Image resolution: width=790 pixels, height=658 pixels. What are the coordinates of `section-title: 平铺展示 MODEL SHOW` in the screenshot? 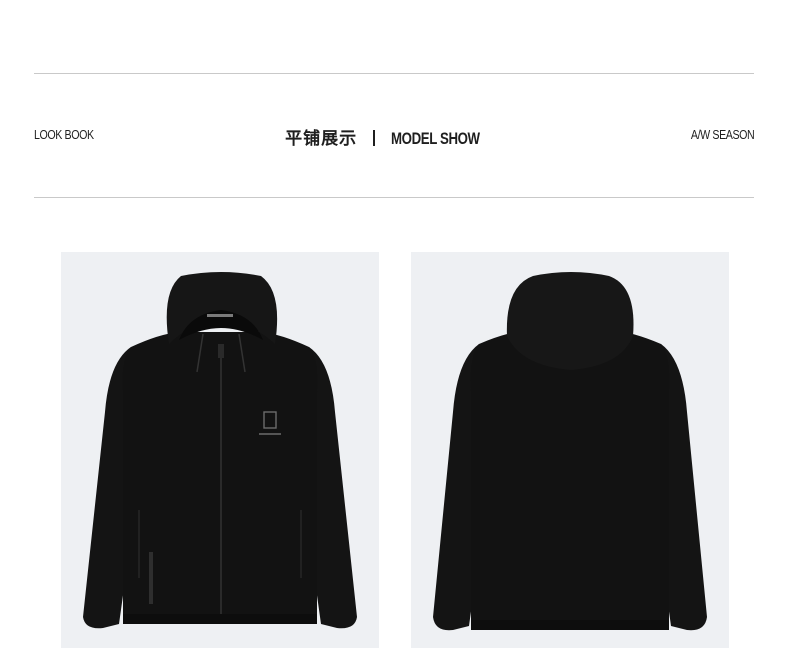 It's located at (395, 136).